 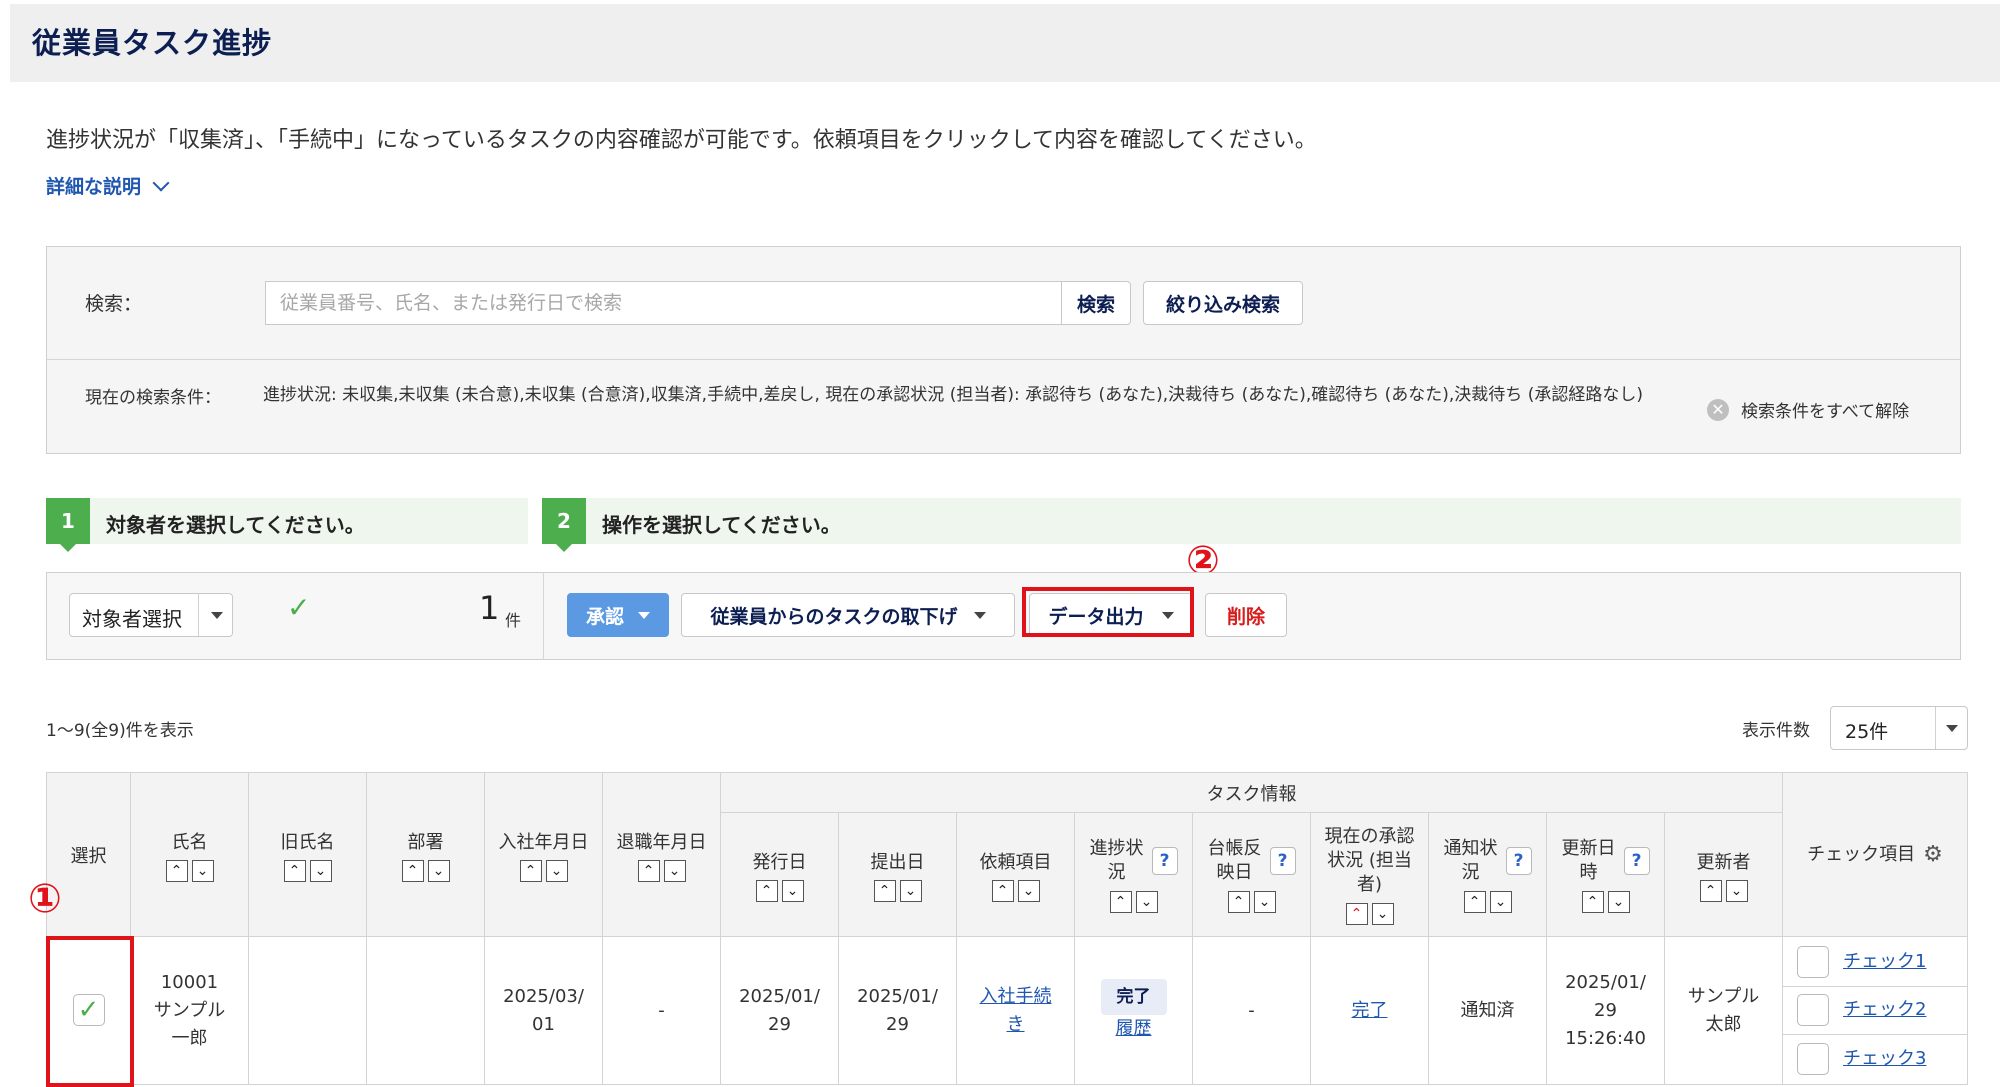 I want to click on check-item-link: チェック3, so click(x=1884, y=1059).